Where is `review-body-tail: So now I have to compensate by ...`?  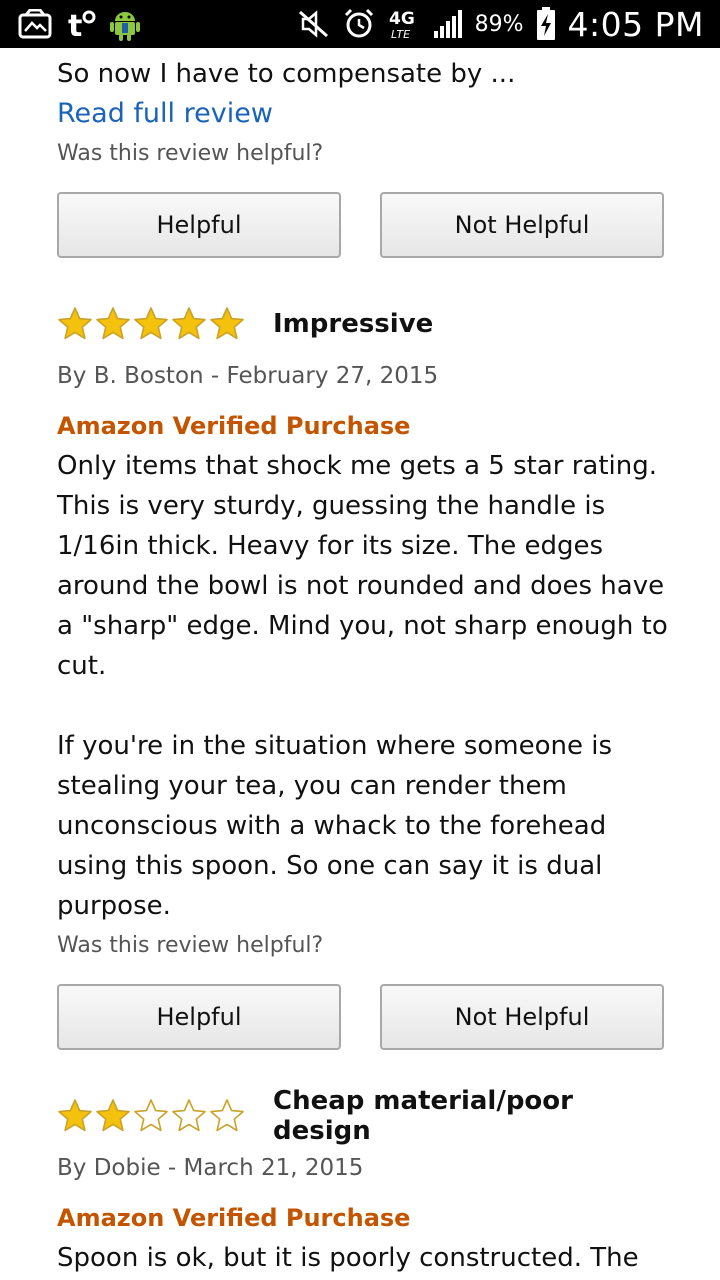 review-body-tail: So now I have to compensate by ... is located at coordinates (286, 74).